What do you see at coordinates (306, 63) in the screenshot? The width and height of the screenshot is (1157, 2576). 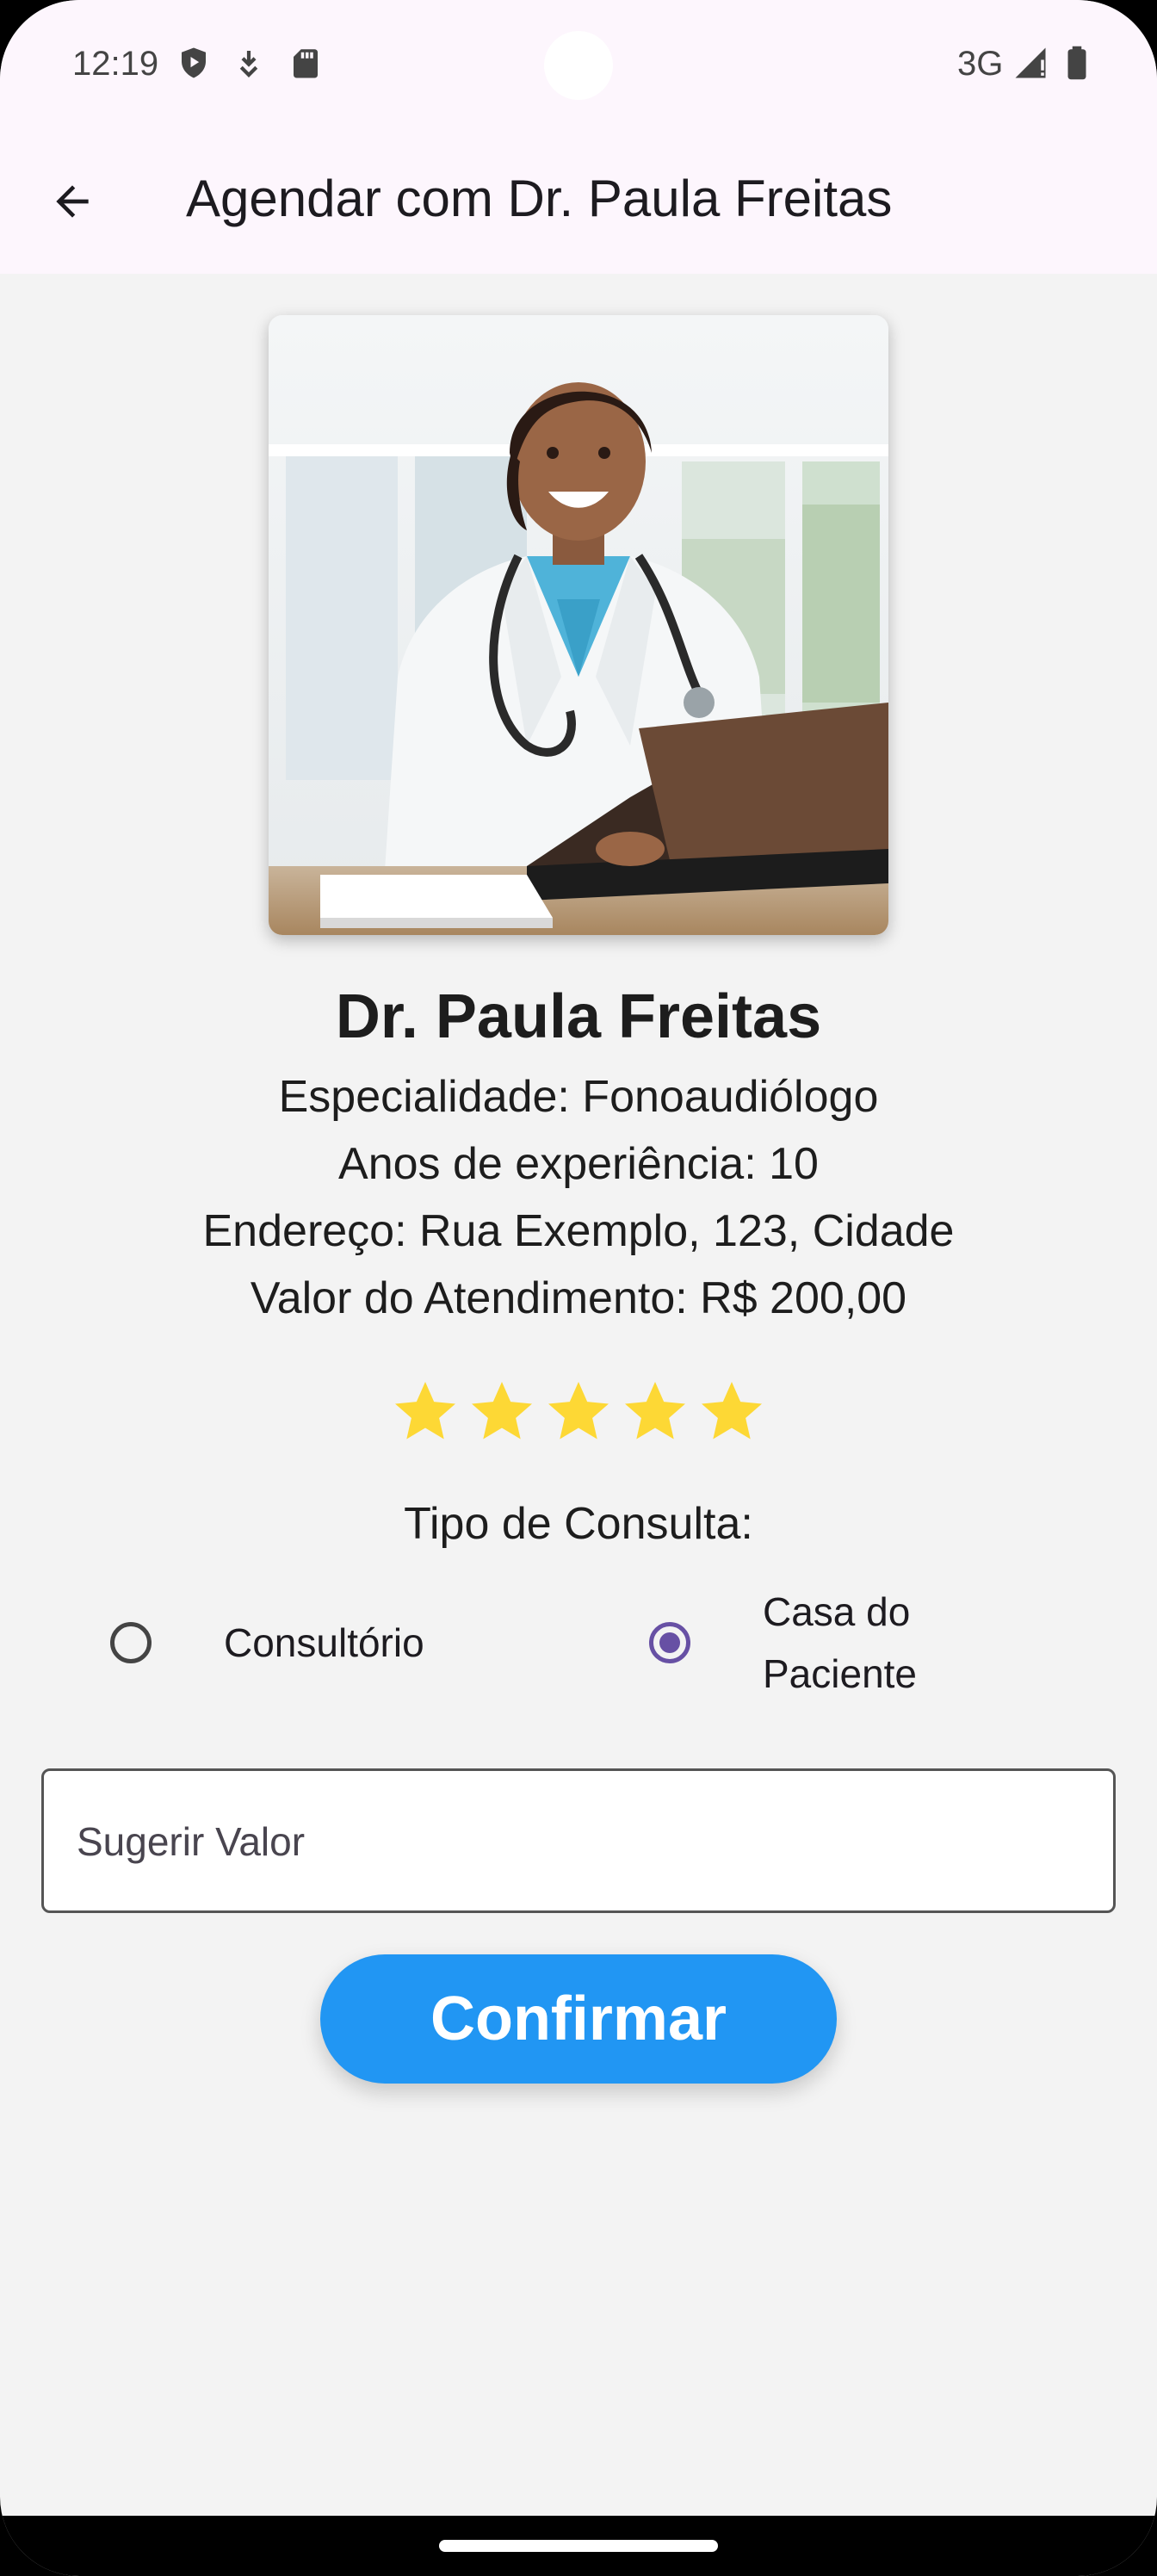 I see `sd-card-icon` at bounding box center [306, 63].